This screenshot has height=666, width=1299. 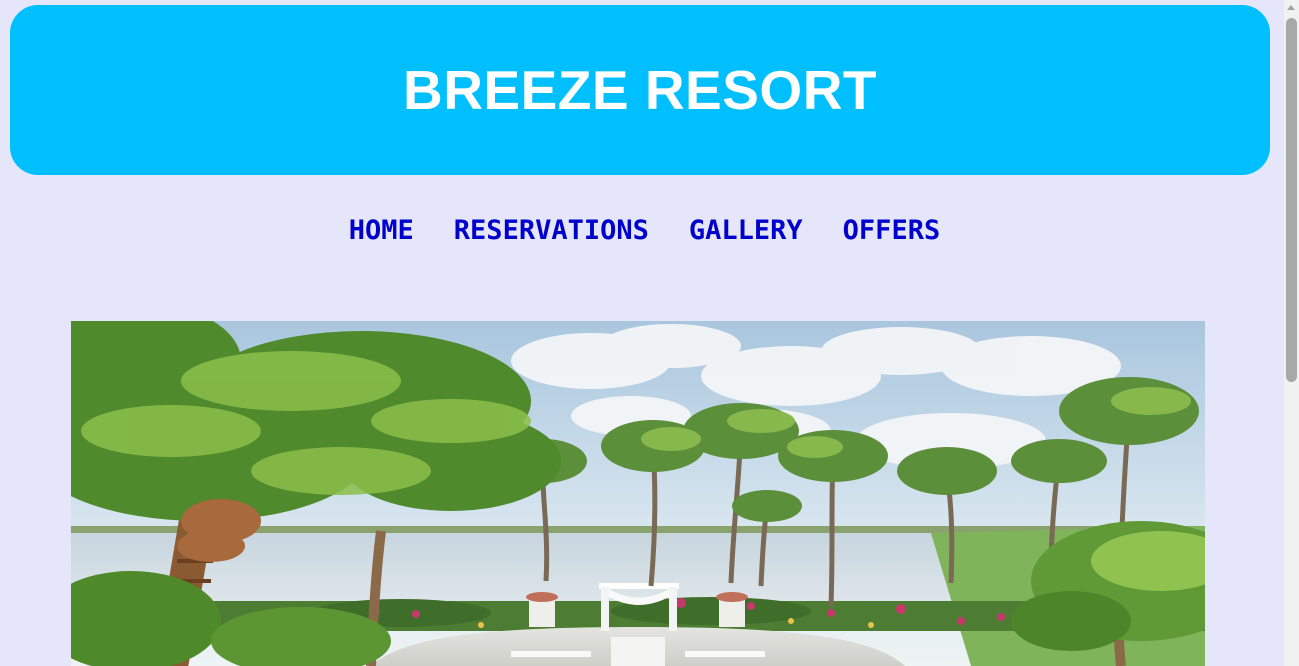 What do you see at coordinates (746, 231) in the screenshot?
I see `nav-link-gallery: GALLERY` at bounding box center [746, 231].